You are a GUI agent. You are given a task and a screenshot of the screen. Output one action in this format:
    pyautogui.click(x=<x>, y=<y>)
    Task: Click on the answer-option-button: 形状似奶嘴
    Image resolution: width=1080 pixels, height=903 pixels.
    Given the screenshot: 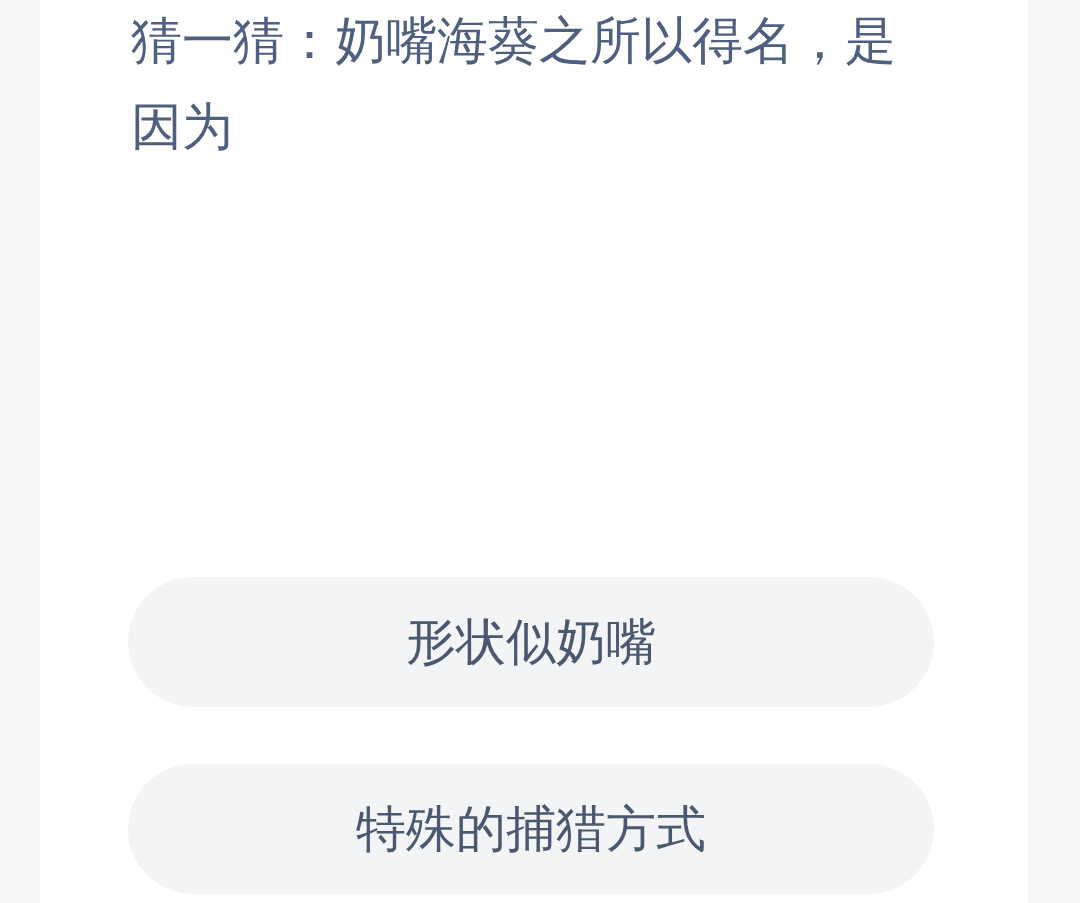 What is the action you would take?
    pyautogui.click(x=531, y=642)
    